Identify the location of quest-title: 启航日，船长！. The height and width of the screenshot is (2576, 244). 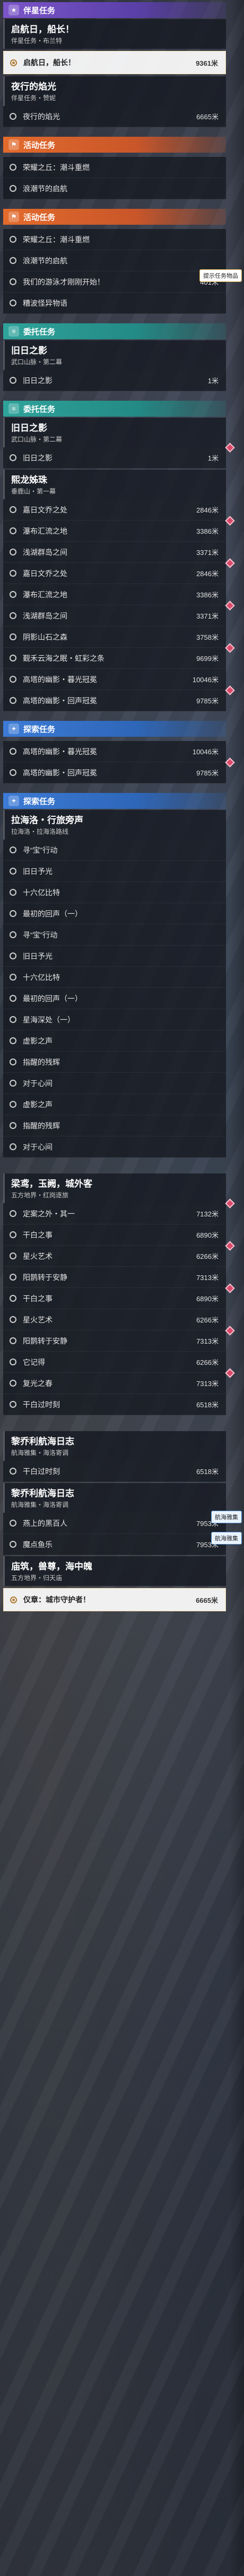
(43, 29).